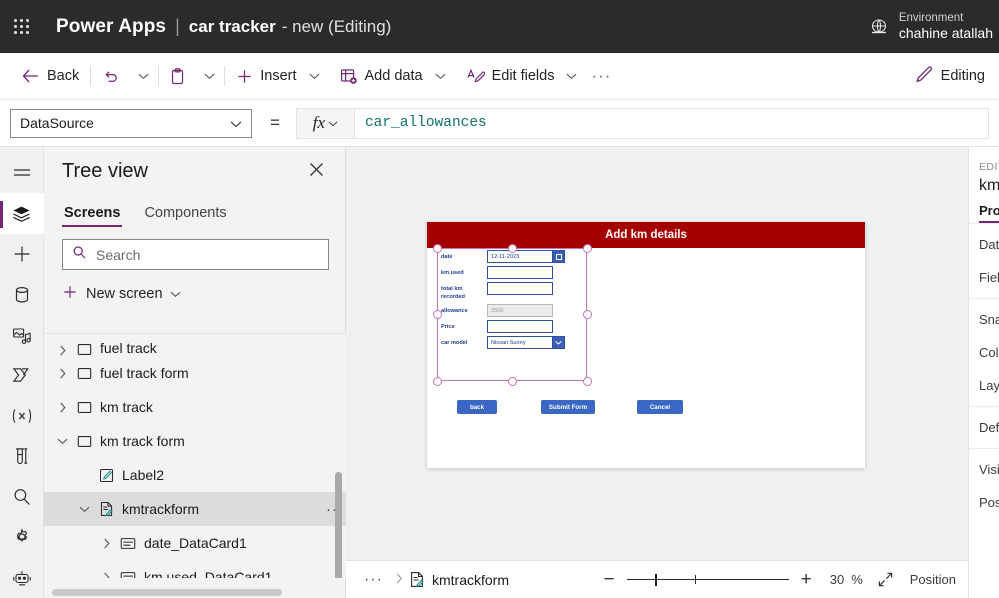 The height and width of the screenshot is (598, 999). Describe the element at coordinates (185, 216) in the screenshot. I see `tab-components: Components` at that location.